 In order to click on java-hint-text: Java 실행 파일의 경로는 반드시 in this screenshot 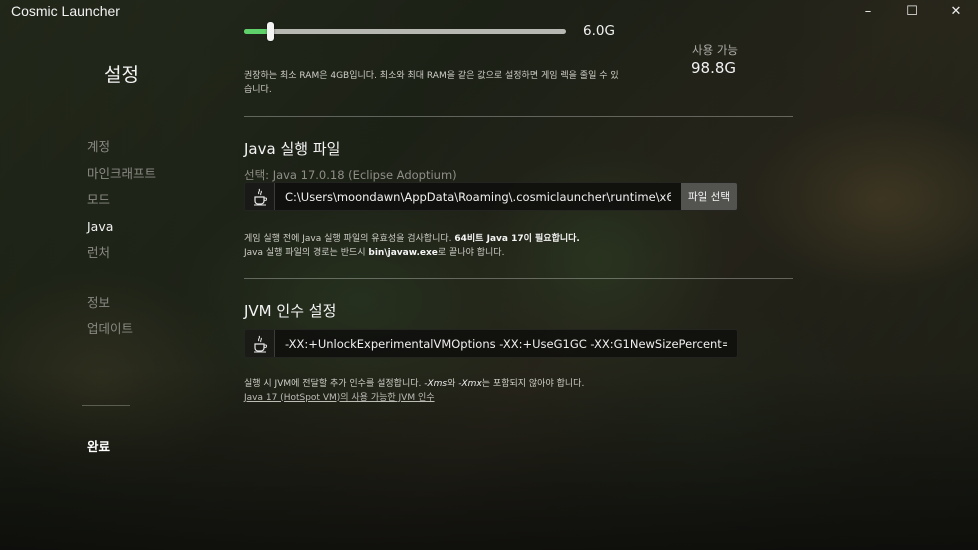, I will do `click(306, 252)`.